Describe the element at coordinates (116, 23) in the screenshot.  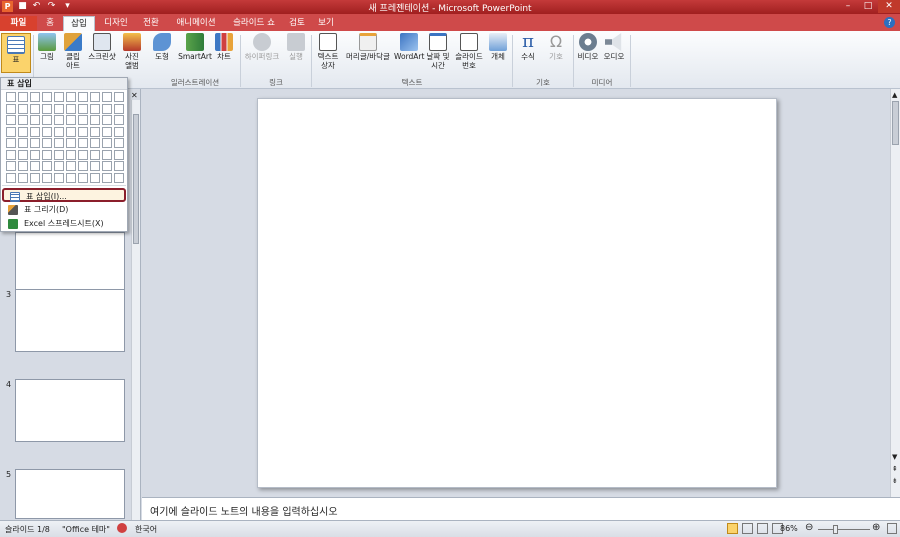
I see `tab-design: 디자인` at that location.